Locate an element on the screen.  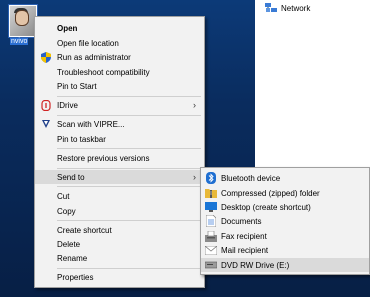
menu-item-label: Restore previous versions is located at coordinates (103, 158).